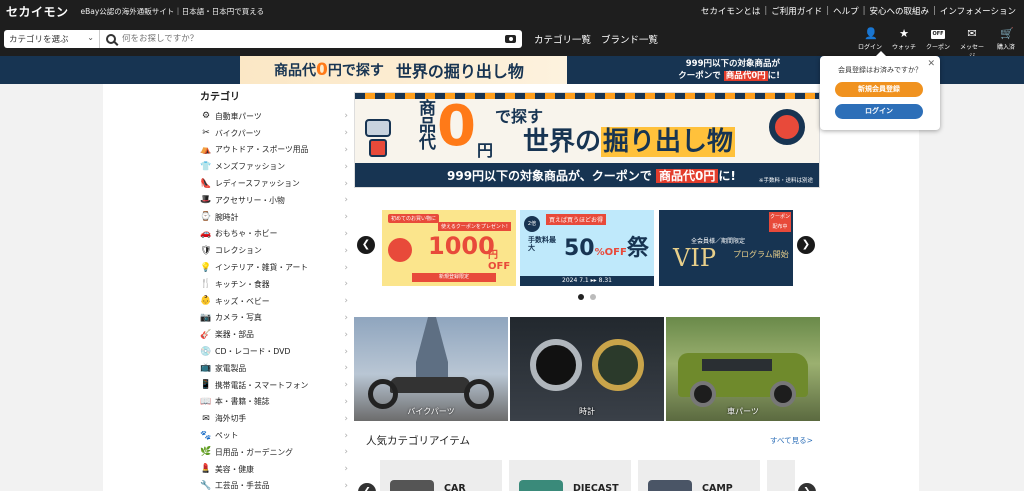 The width and height of the screenshot is (1024, 491). What do you see at coordinates (257, 184) in the screenshot?
I see `sidebar-item-label: レディースファッション` at bounding box center [257, 184].